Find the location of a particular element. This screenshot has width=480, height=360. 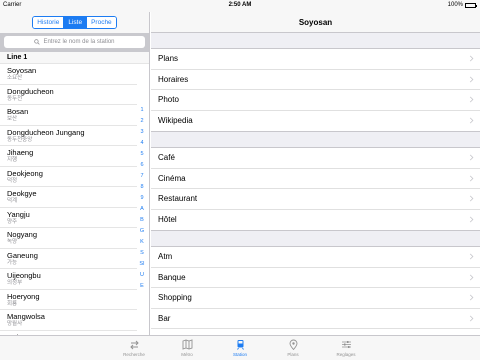

station-korean-name: 동두천 is located at coordinates (15, 98).